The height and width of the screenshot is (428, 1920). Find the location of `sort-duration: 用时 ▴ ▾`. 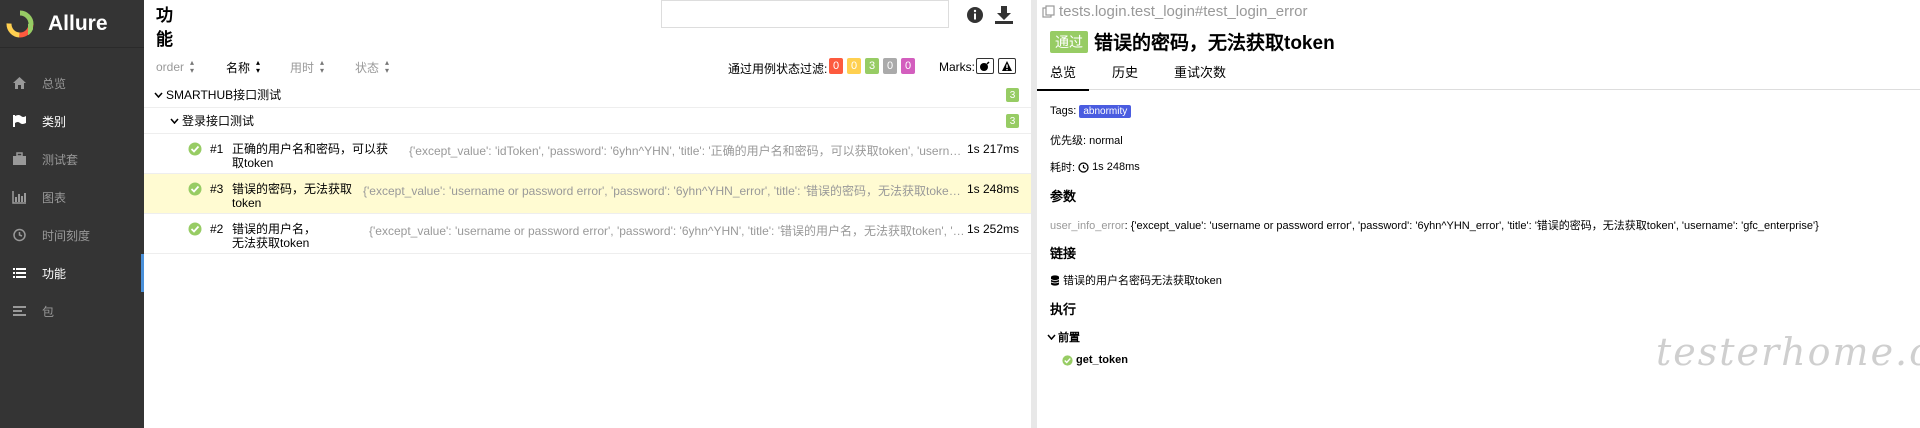

sort-duration: 用时 ▴ ▾ is located at coordinates (307, 67).